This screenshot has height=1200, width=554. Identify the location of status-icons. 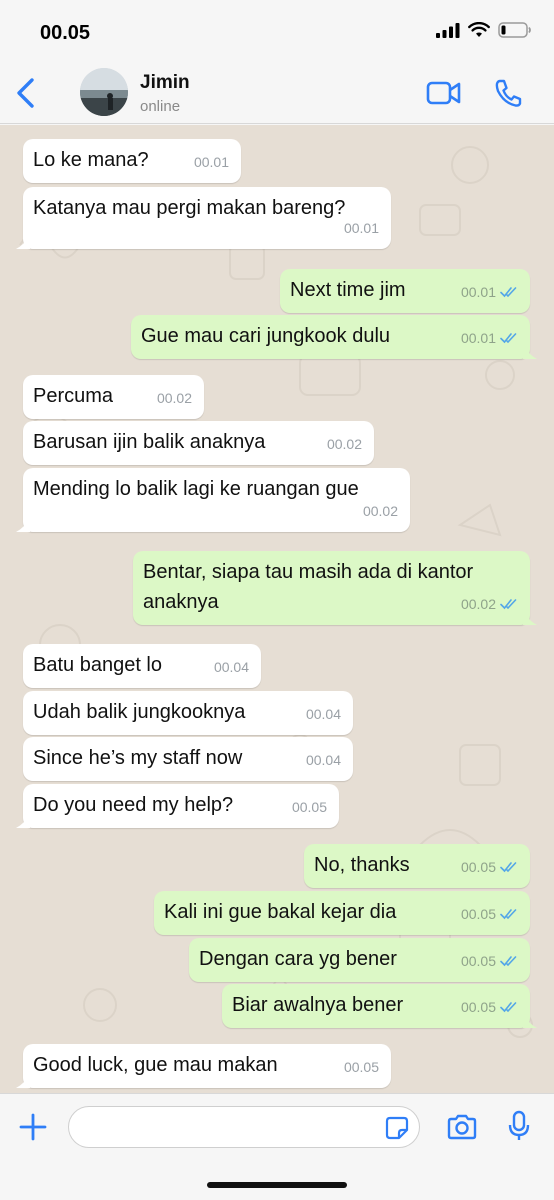
(484, 30).